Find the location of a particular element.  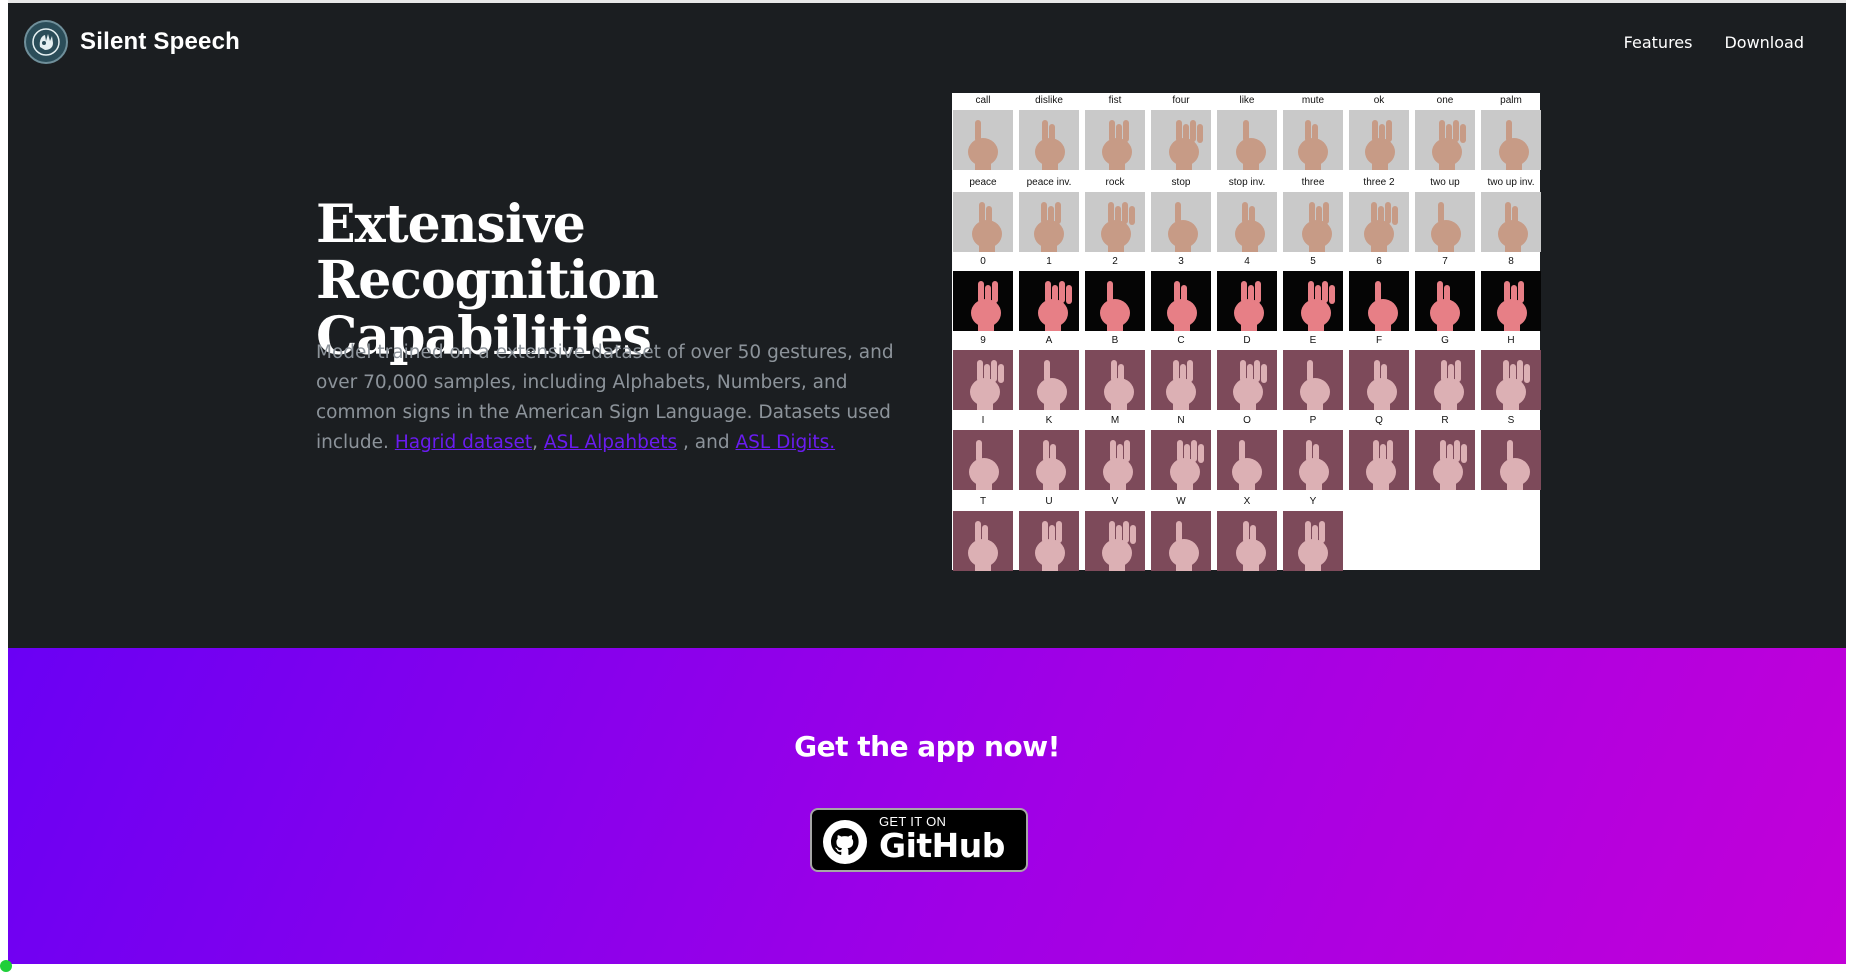

gesture-label: three 2 is located at coordinates (1379, 182).